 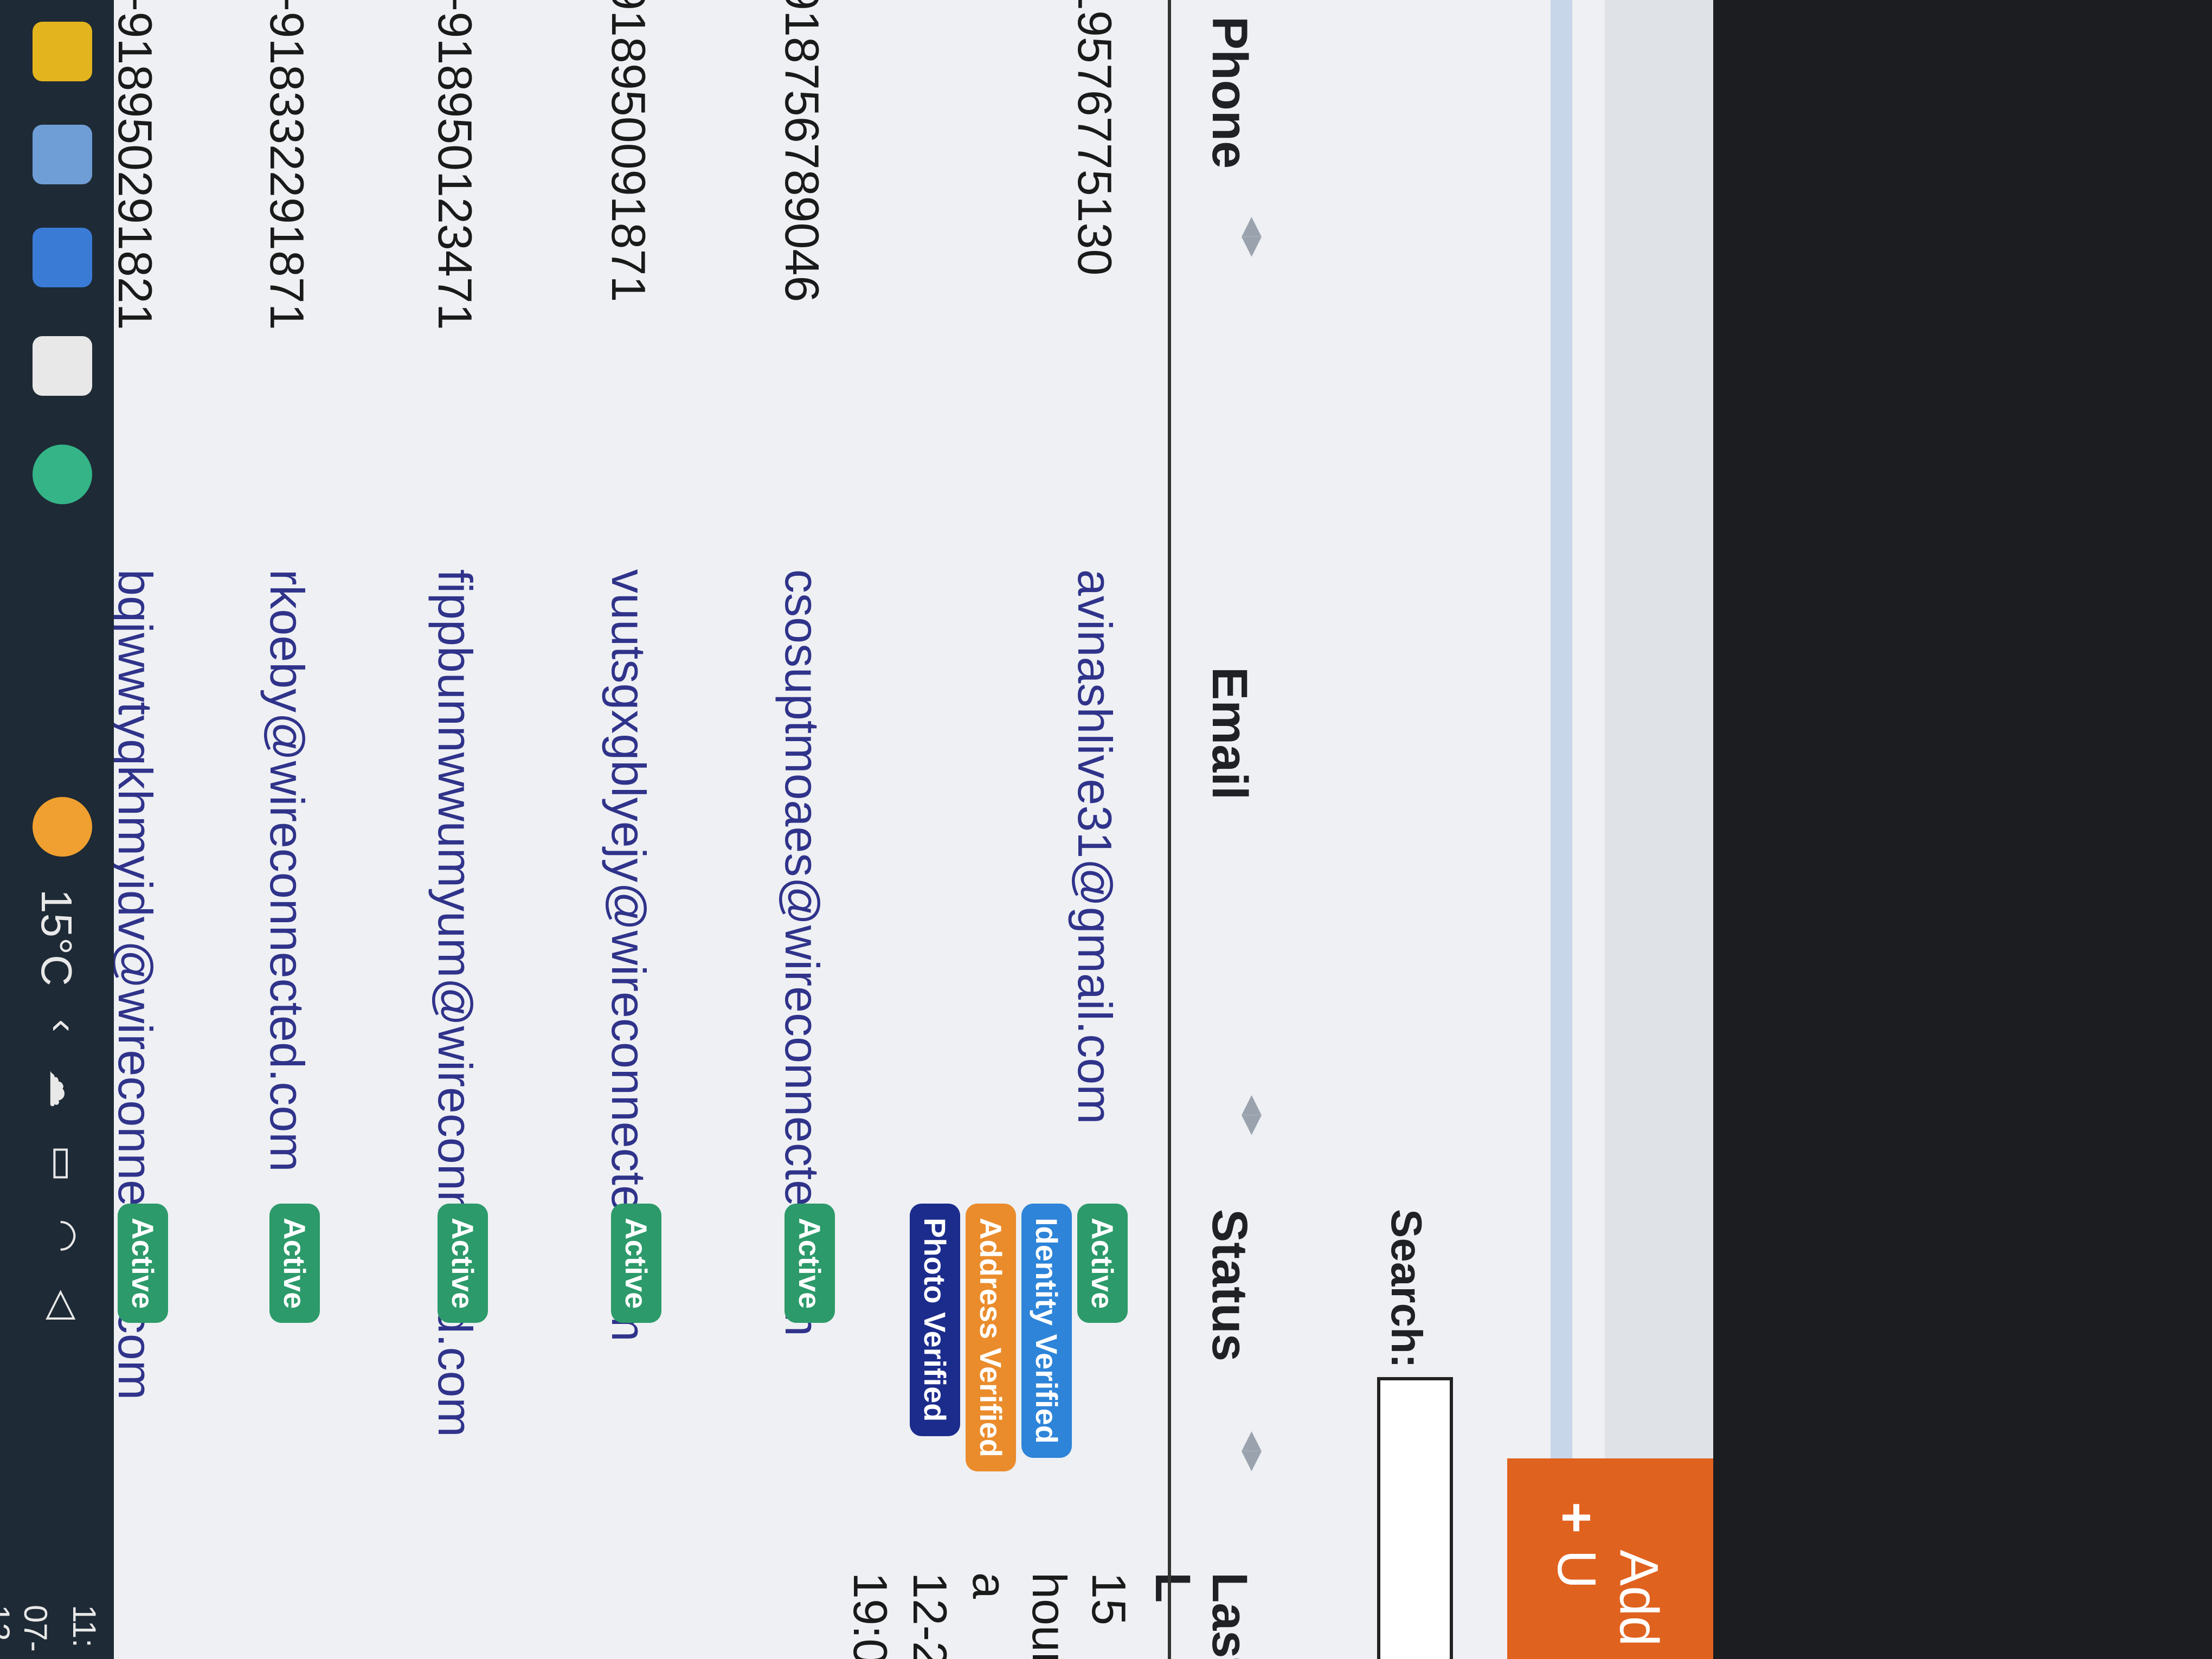 I want to click on vscode-icon, so click(x=62, y=257).